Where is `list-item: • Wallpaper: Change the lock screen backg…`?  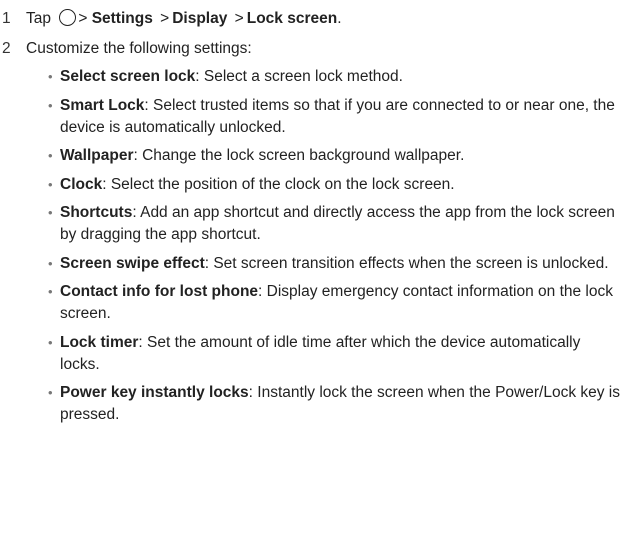 list-item: • Wallpaper: Change the lock screen backg… is located at coordinates (319, 156).